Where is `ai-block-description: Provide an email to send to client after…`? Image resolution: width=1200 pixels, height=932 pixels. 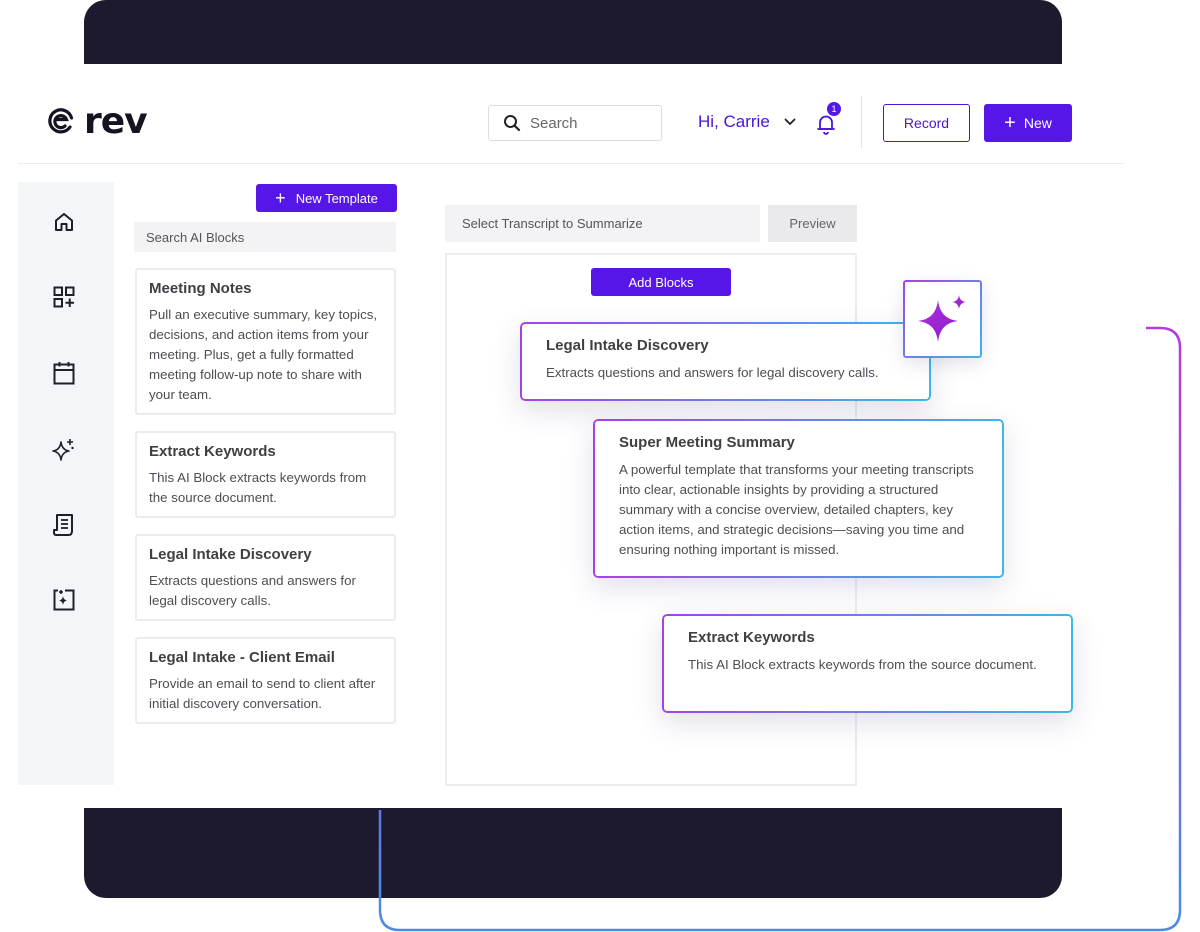 ai-block-description: Provide an email to send to client after… is located at coordinates (262, 693).